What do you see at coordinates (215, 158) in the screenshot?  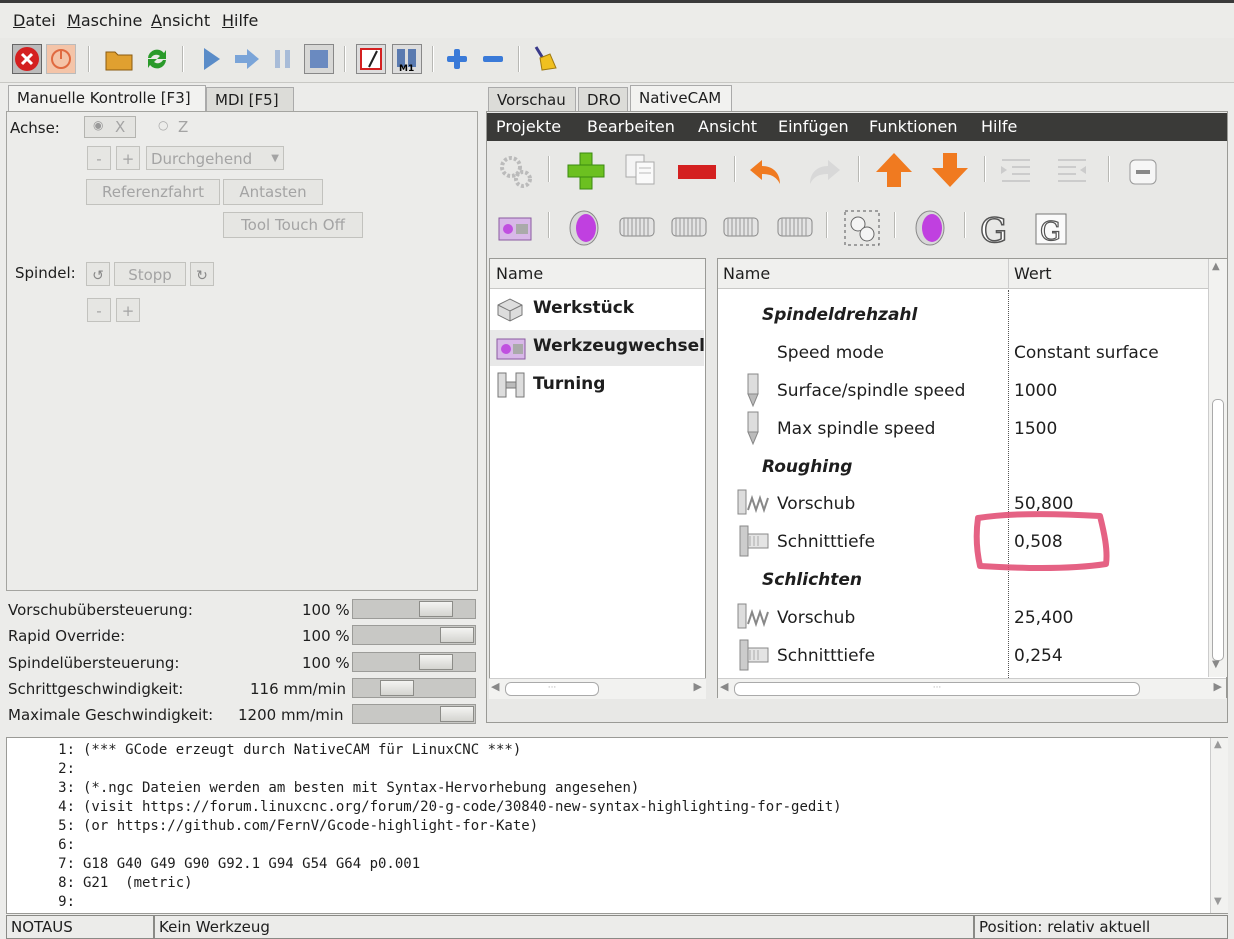 I see `jog-mode-select: Durchgehend ▼` at bounding box center [215, 158].